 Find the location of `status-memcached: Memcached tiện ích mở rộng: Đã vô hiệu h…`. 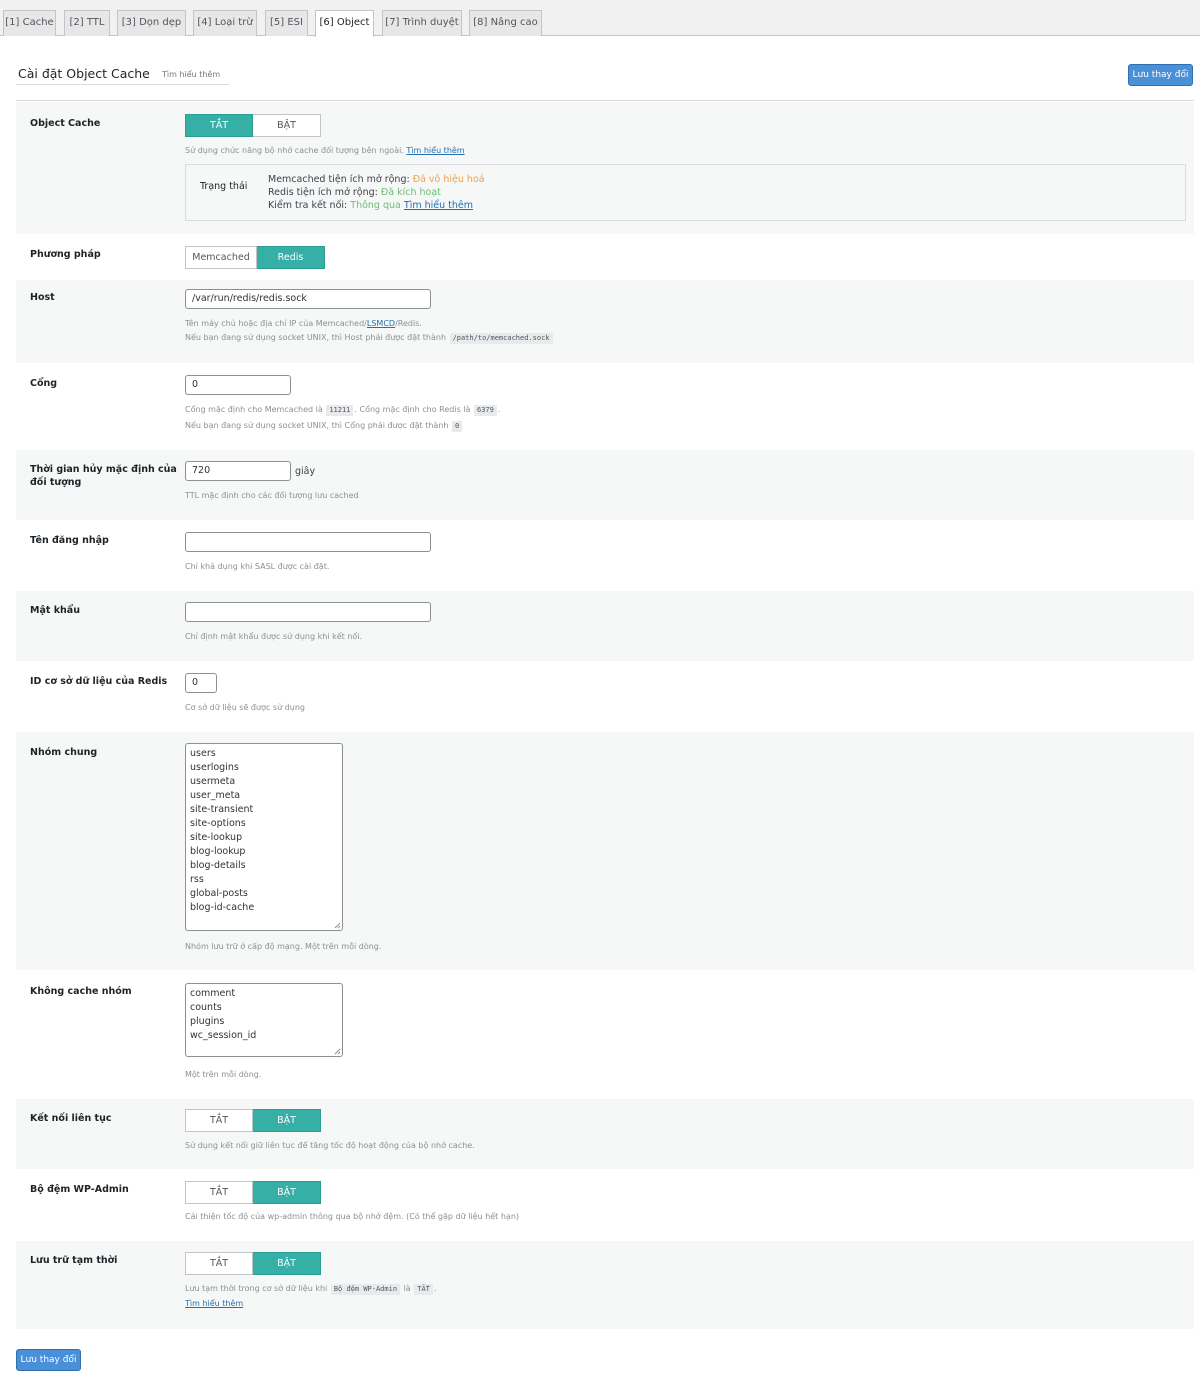

status-memcached: Memcached tiện ích mở rộng: Đã vô hiệu h… is located at coordinates (376, 179).